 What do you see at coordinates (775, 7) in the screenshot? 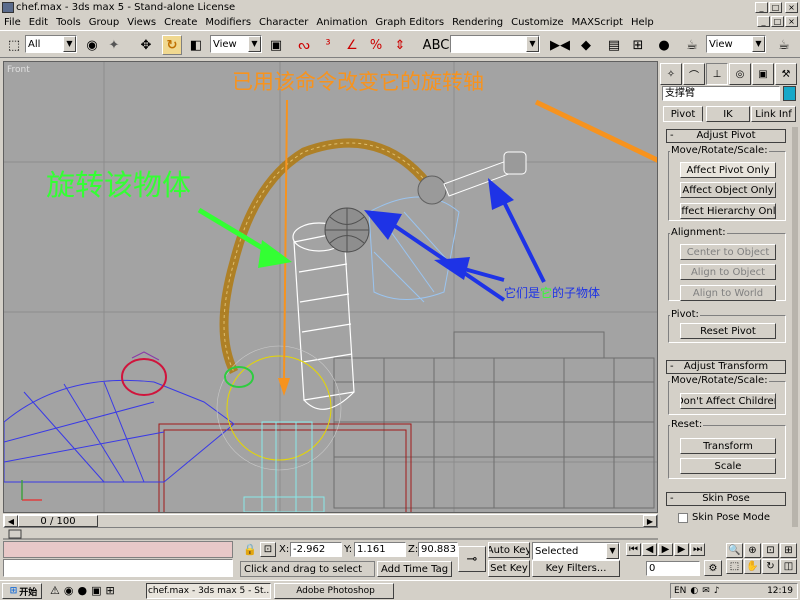
I see `maximize-button: □` at bounding box center [775, 7].